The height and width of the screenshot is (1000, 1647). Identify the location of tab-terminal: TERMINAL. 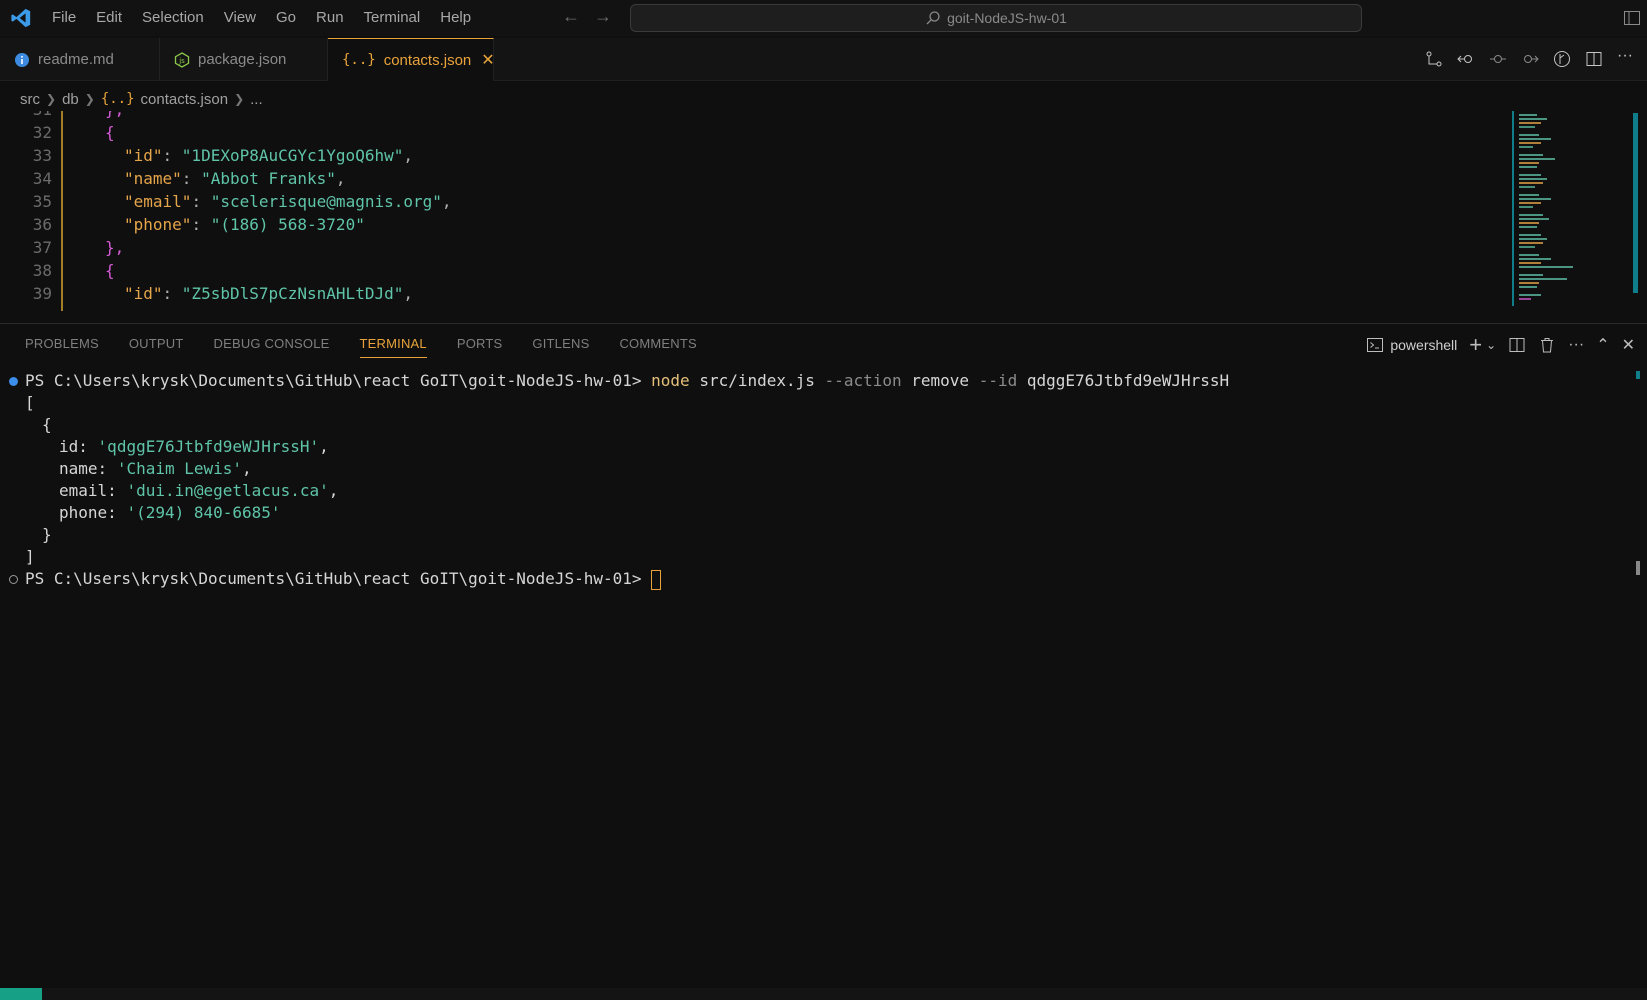
(393, 344).